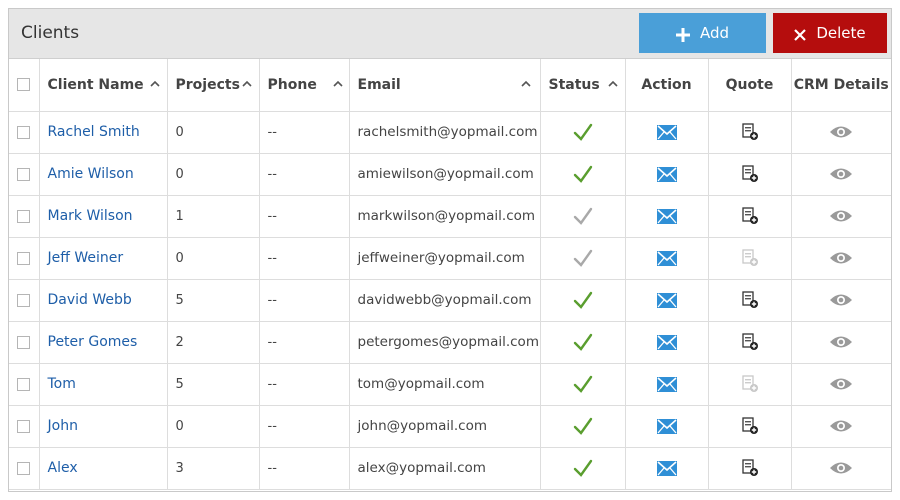  What do you see at coordinates (95, 84) in the screenshot?
I see `column-label: Client Name` at bounding box center [95, 84].